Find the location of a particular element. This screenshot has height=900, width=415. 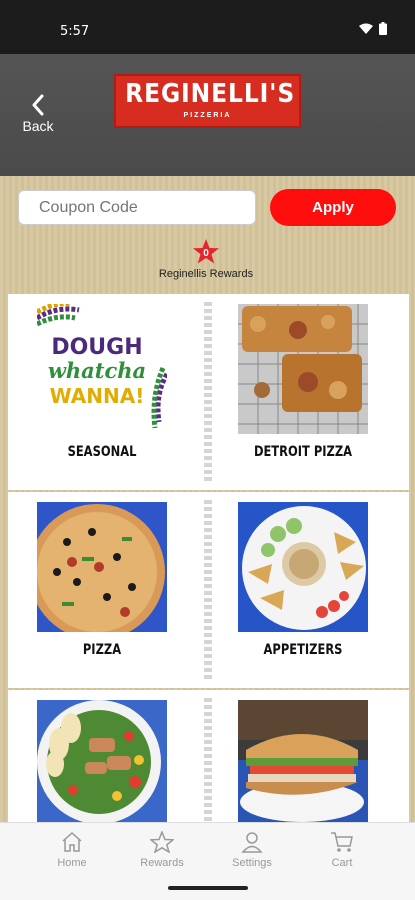

rewards-count: 0 is located at coordinates (206, 253).